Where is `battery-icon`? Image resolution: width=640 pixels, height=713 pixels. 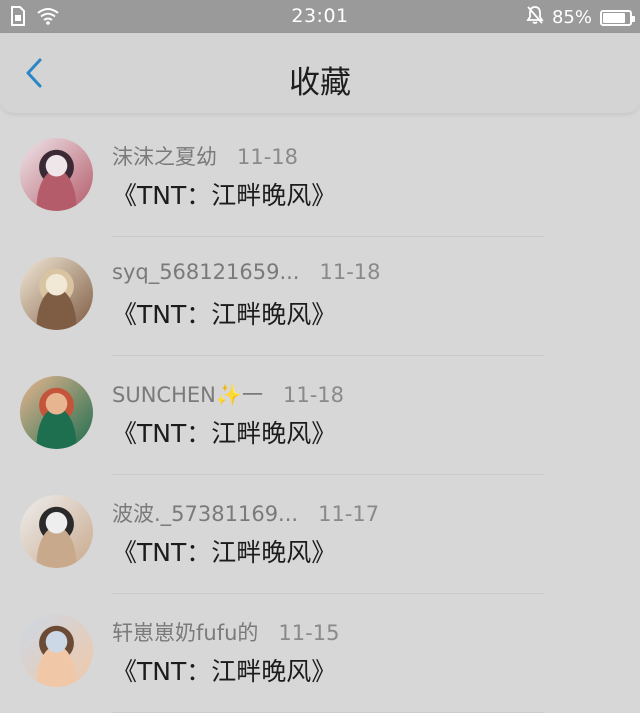
battery-icon is located at coordinates (617, 17).